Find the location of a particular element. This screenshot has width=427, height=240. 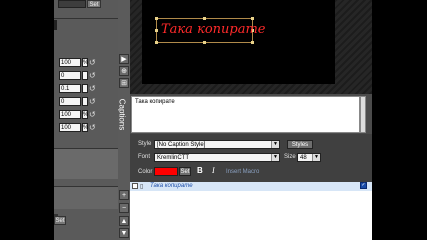

checked-icon: ✓ is located at coordinates (363, 185).